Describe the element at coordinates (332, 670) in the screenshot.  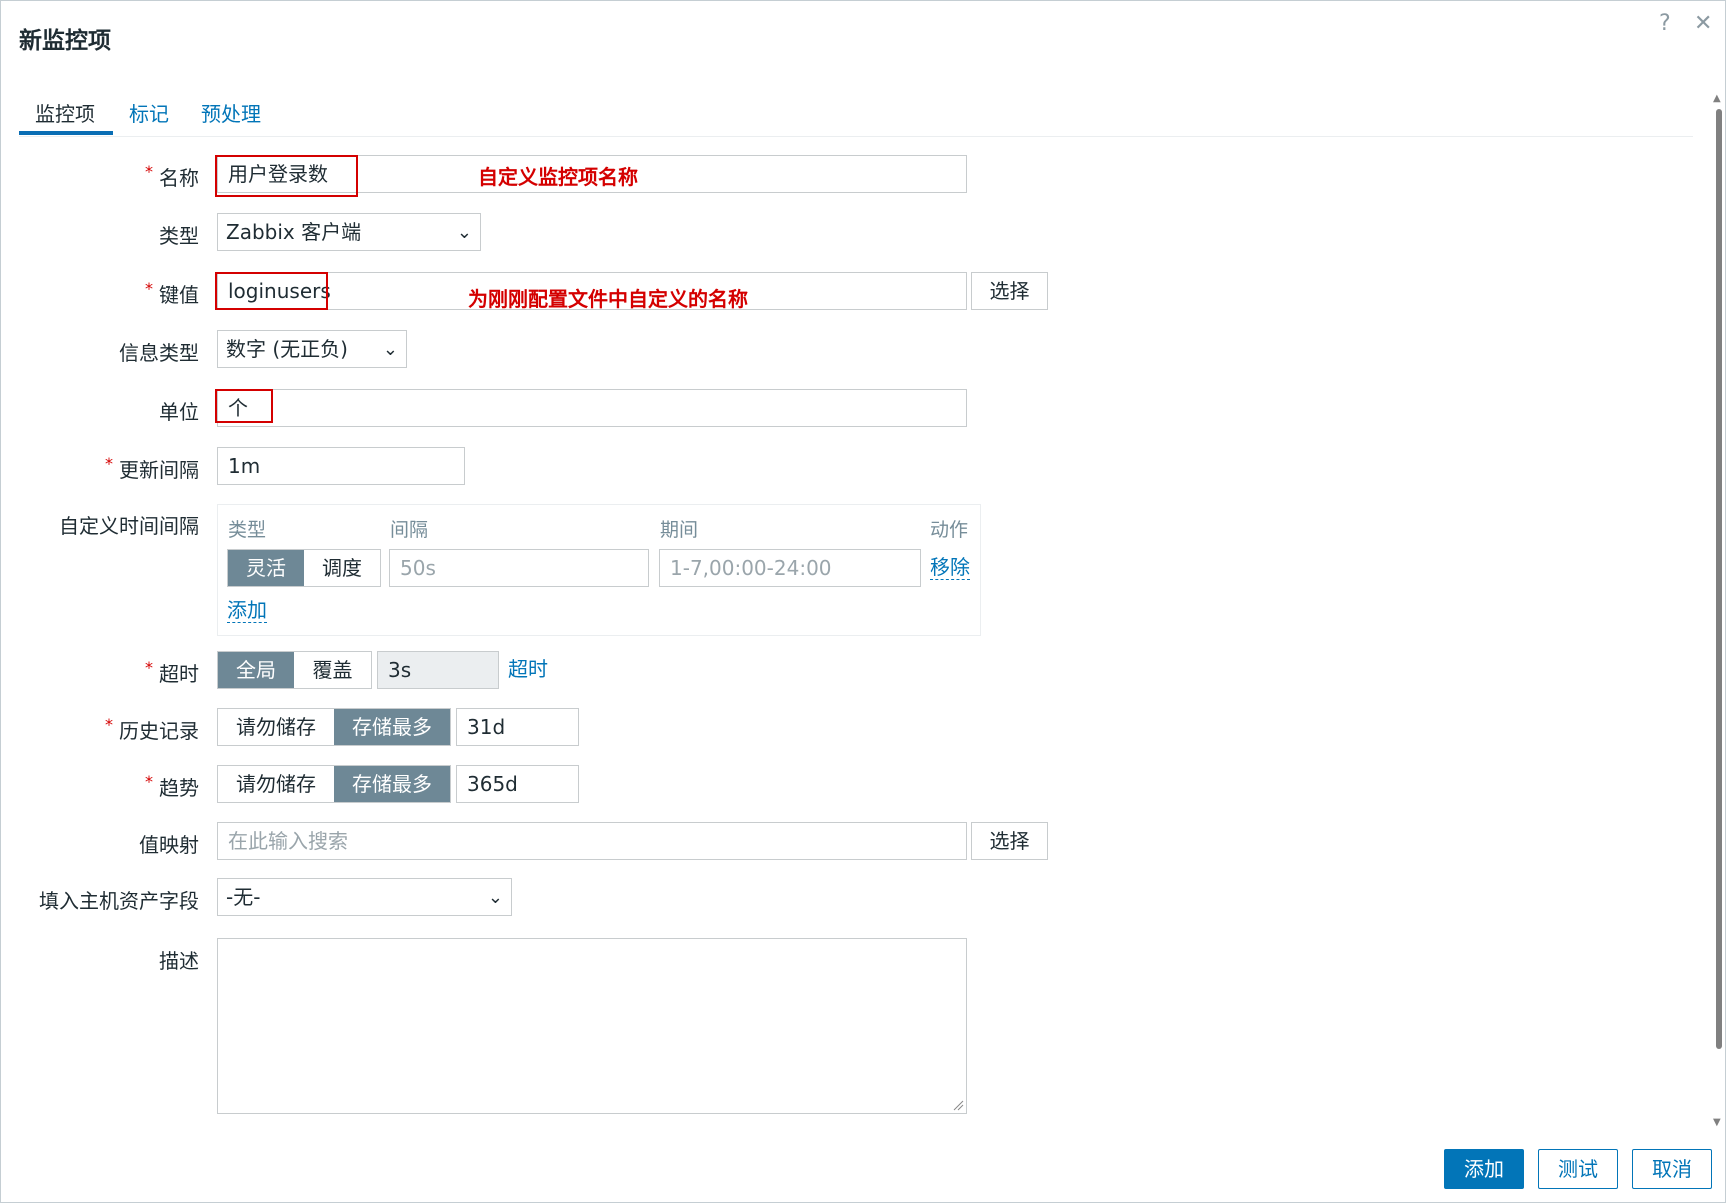
I see `timeout-override: 覆盖` at that location.